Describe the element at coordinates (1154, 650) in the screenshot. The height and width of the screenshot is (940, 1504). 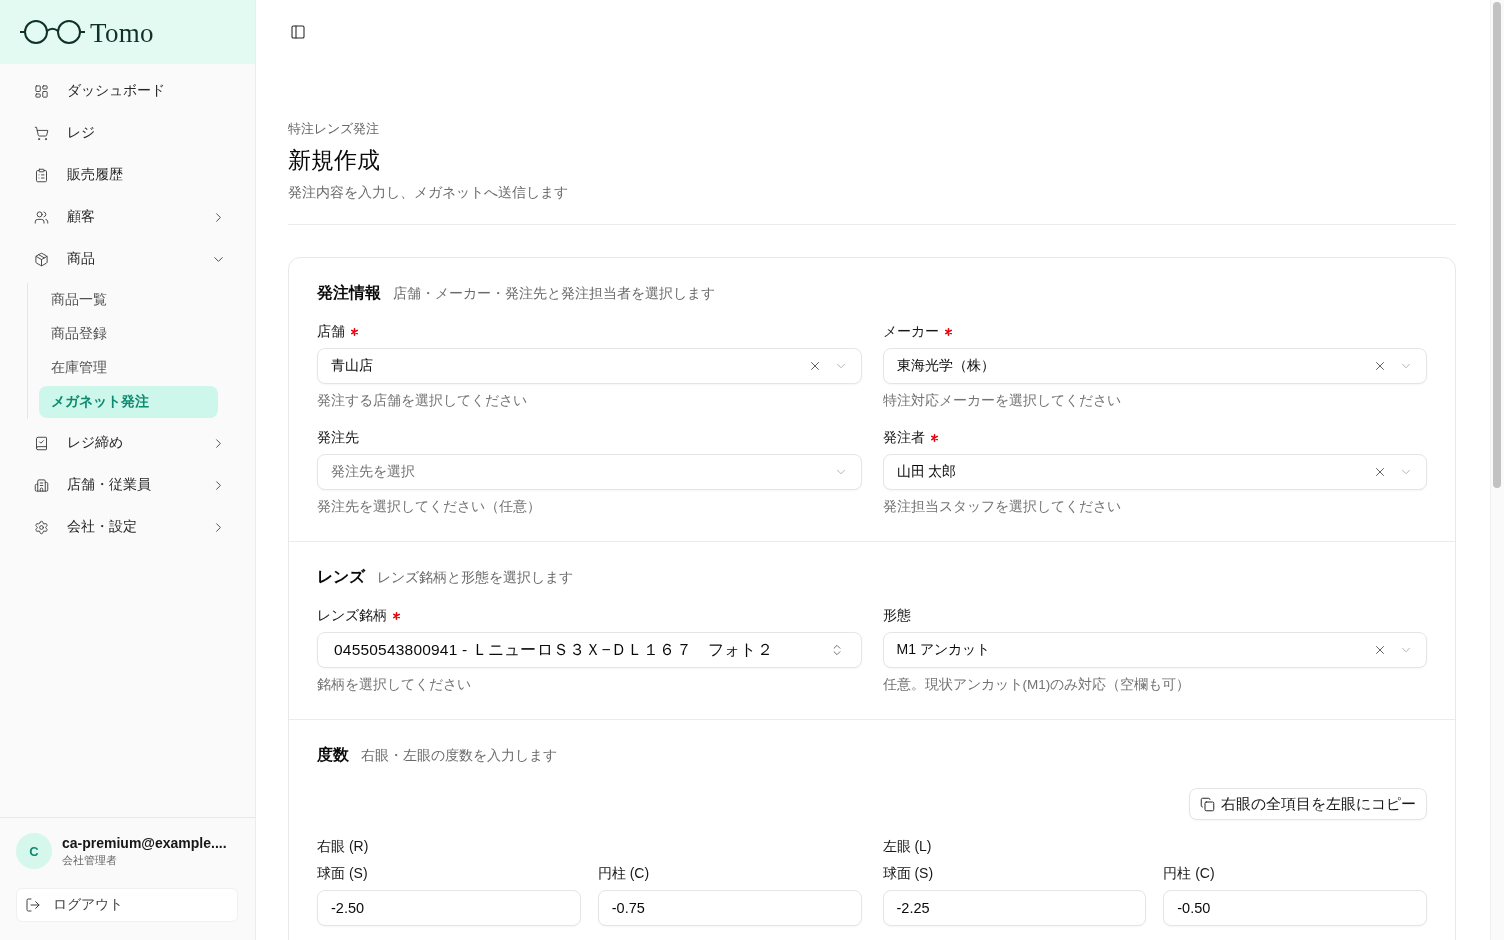
I see `select-field: M1 アンカット` at that location.